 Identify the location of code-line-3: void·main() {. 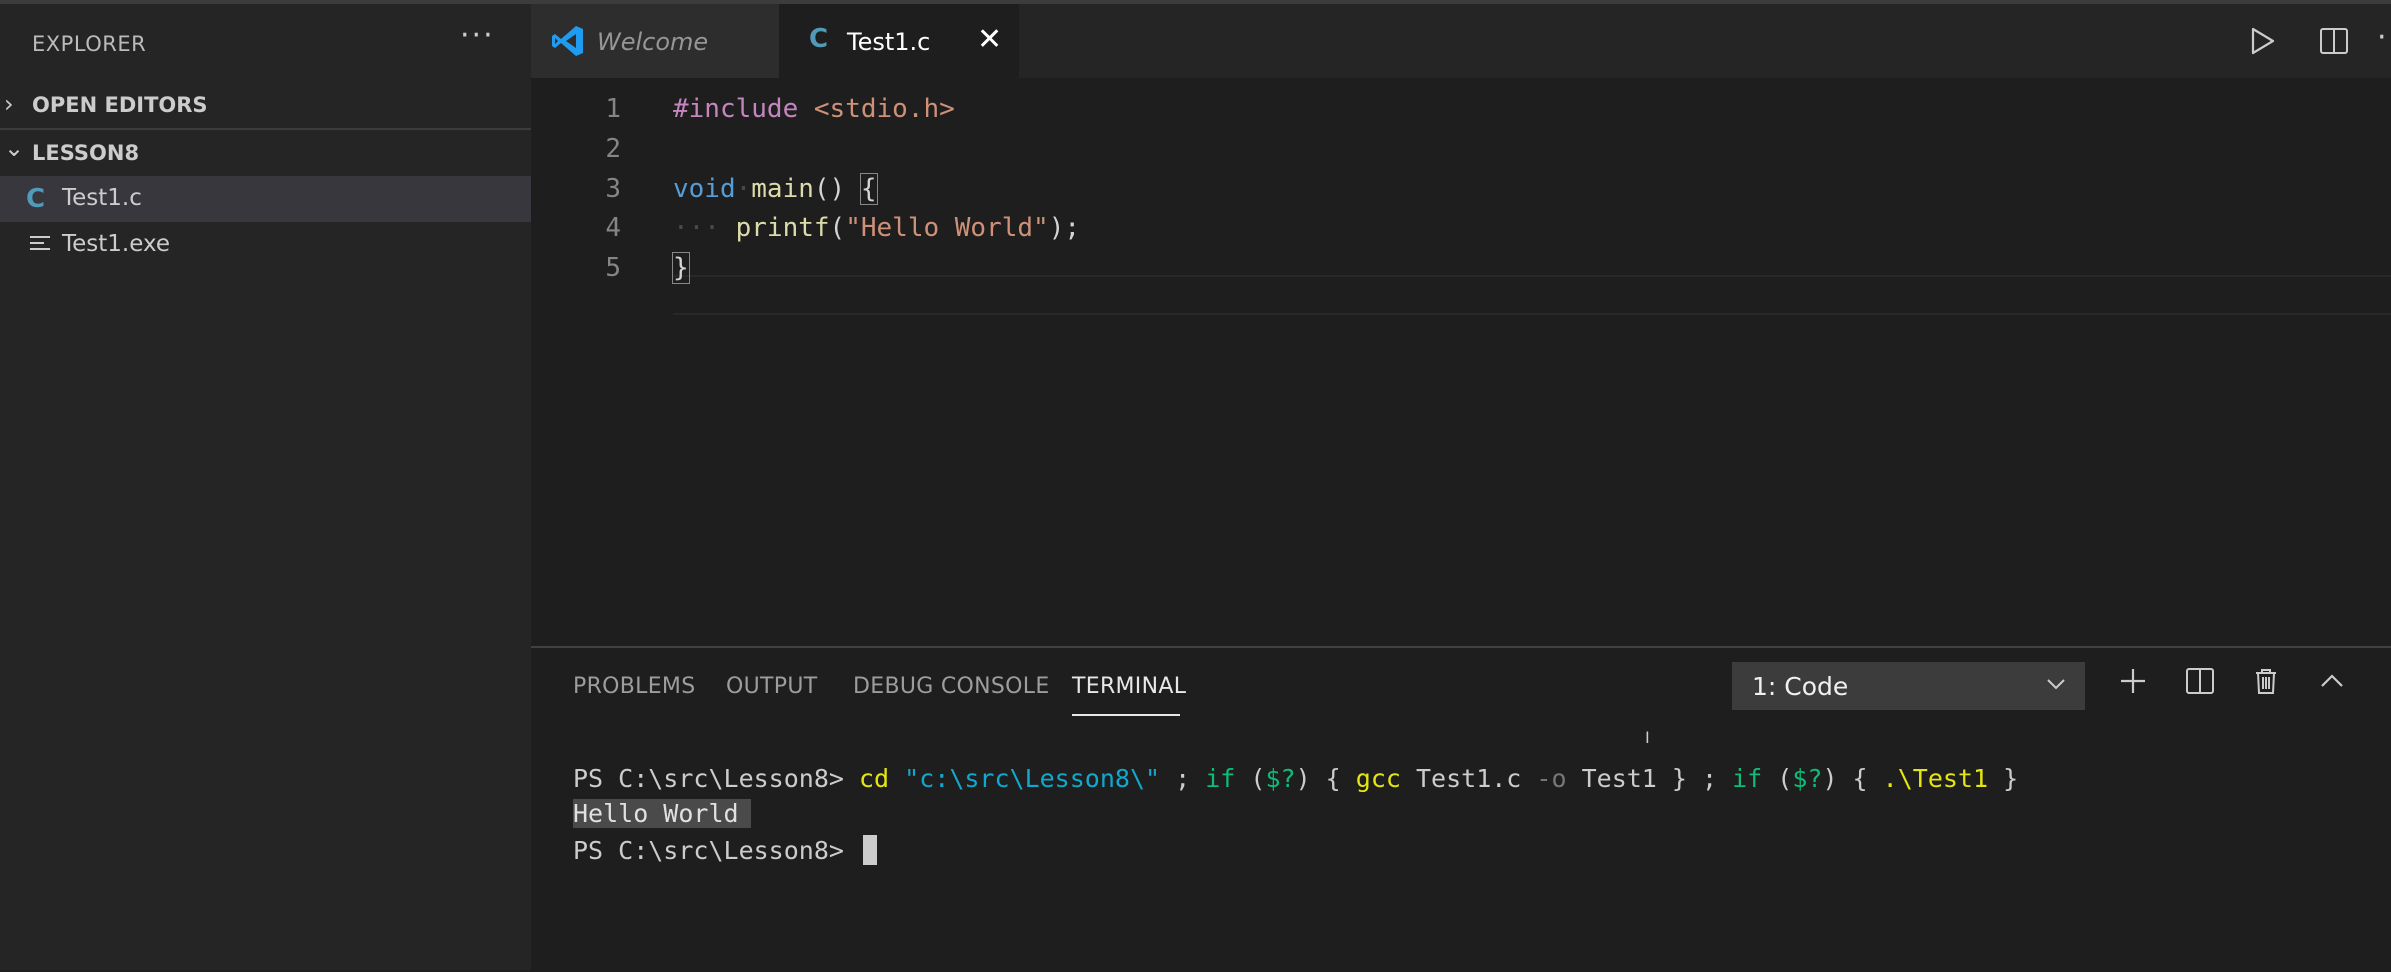
(775, 189).